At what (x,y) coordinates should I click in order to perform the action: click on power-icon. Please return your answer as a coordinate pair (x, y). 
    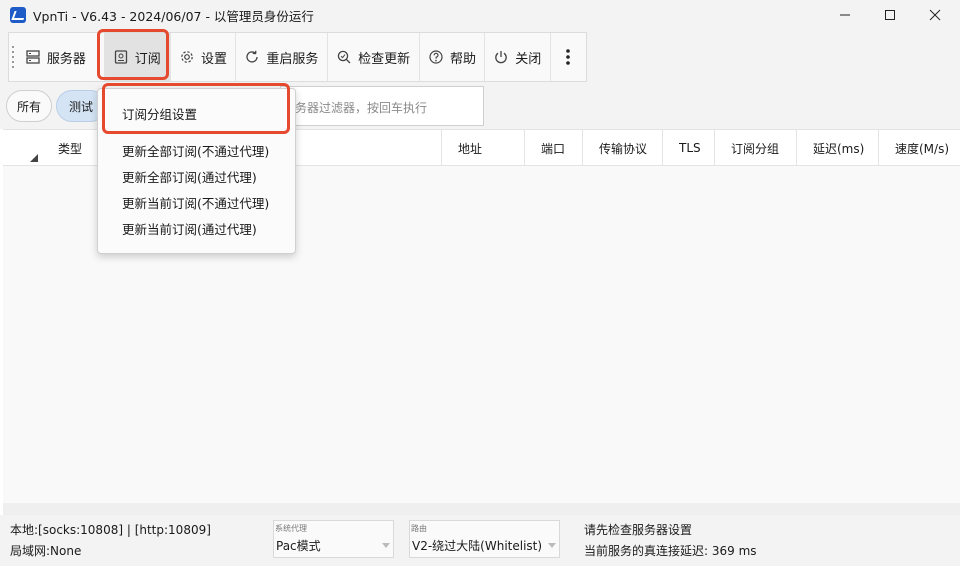
    Looking at the image, I should click on (501, 57).